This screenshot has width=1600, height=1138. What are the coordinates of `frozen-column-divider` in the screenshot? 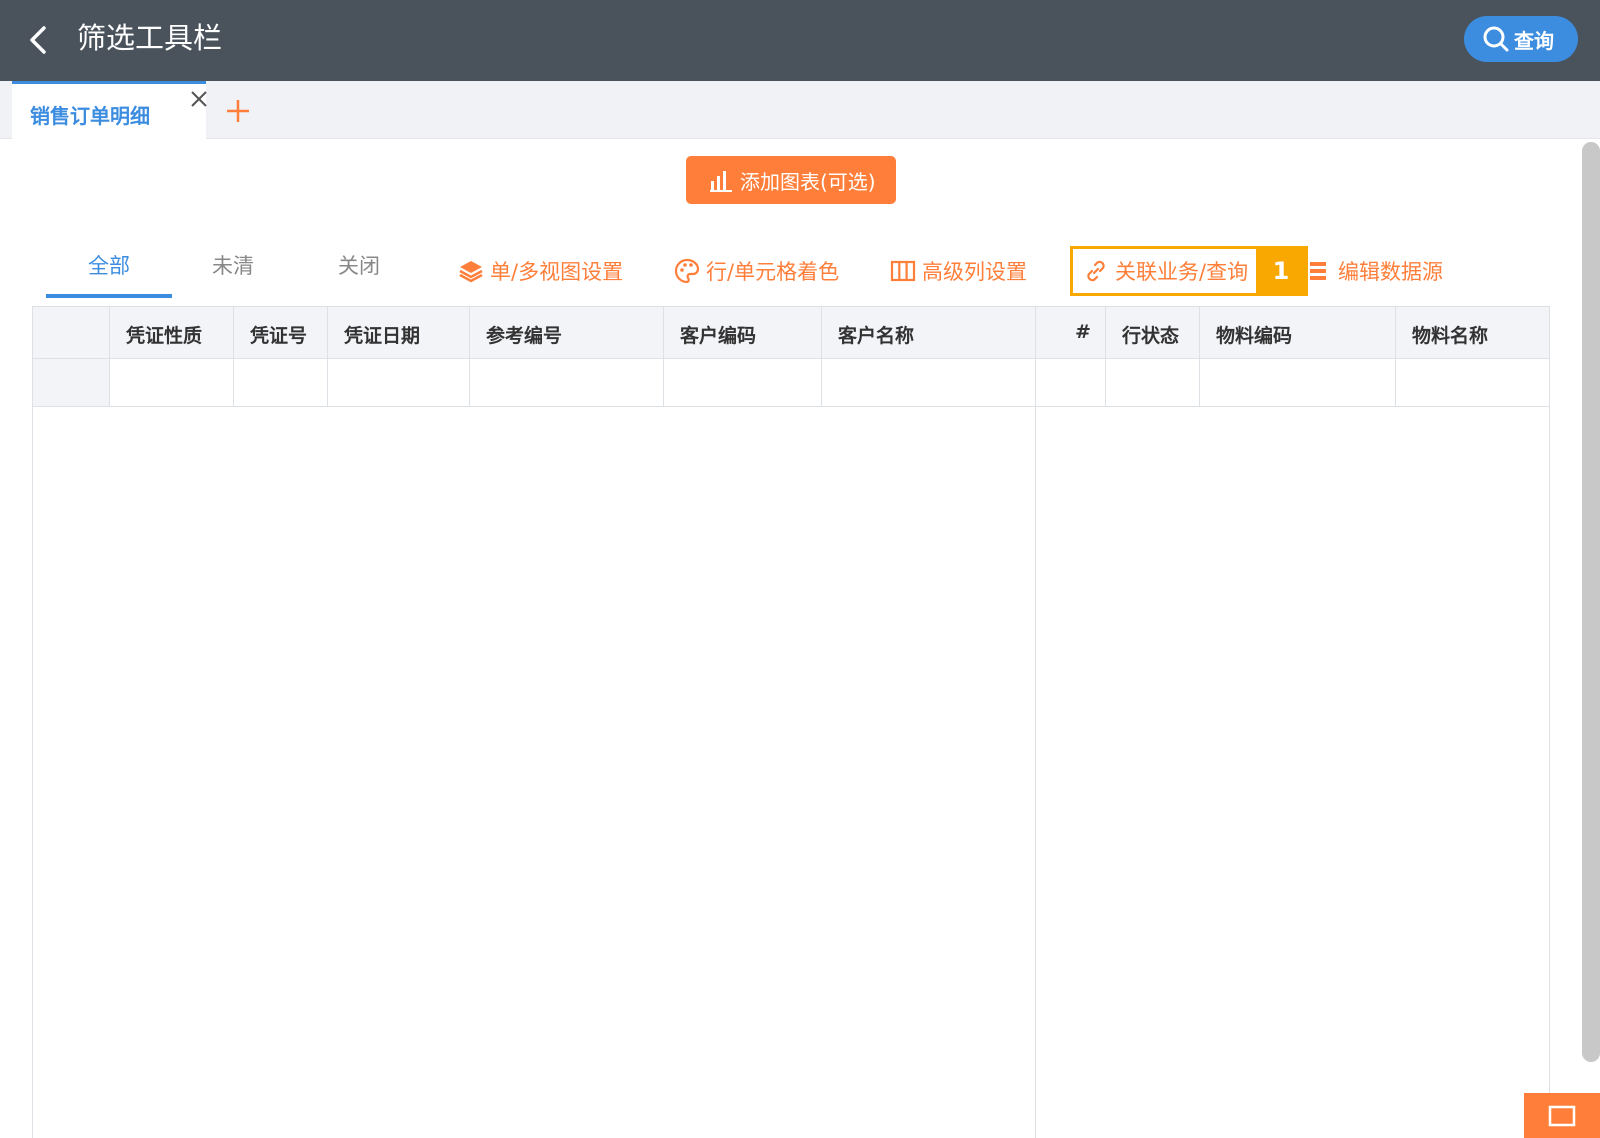 It's located at (1035, 772).